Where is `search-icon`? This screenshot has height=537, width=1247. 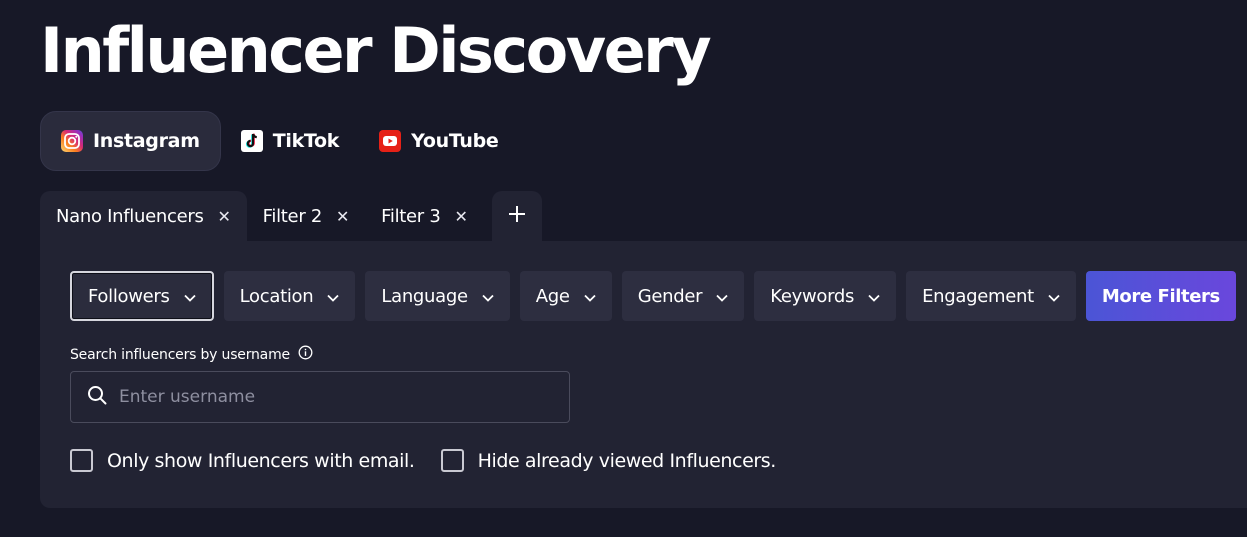
search-icon is located at coordinates (97, 397).